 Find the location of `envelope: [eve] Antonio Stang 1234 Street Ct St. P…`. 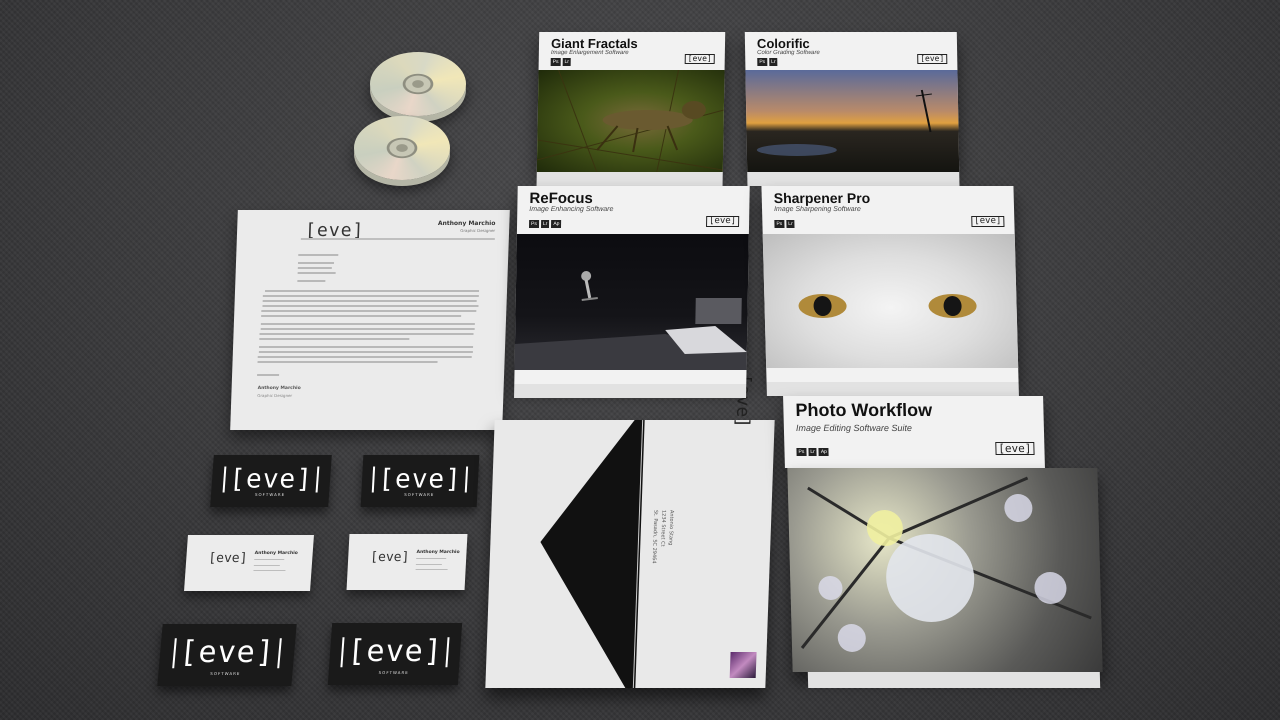

envelope: [eve] Antonio Stang 1234 Street Ct St. P… is located at coordinates (630, 531).